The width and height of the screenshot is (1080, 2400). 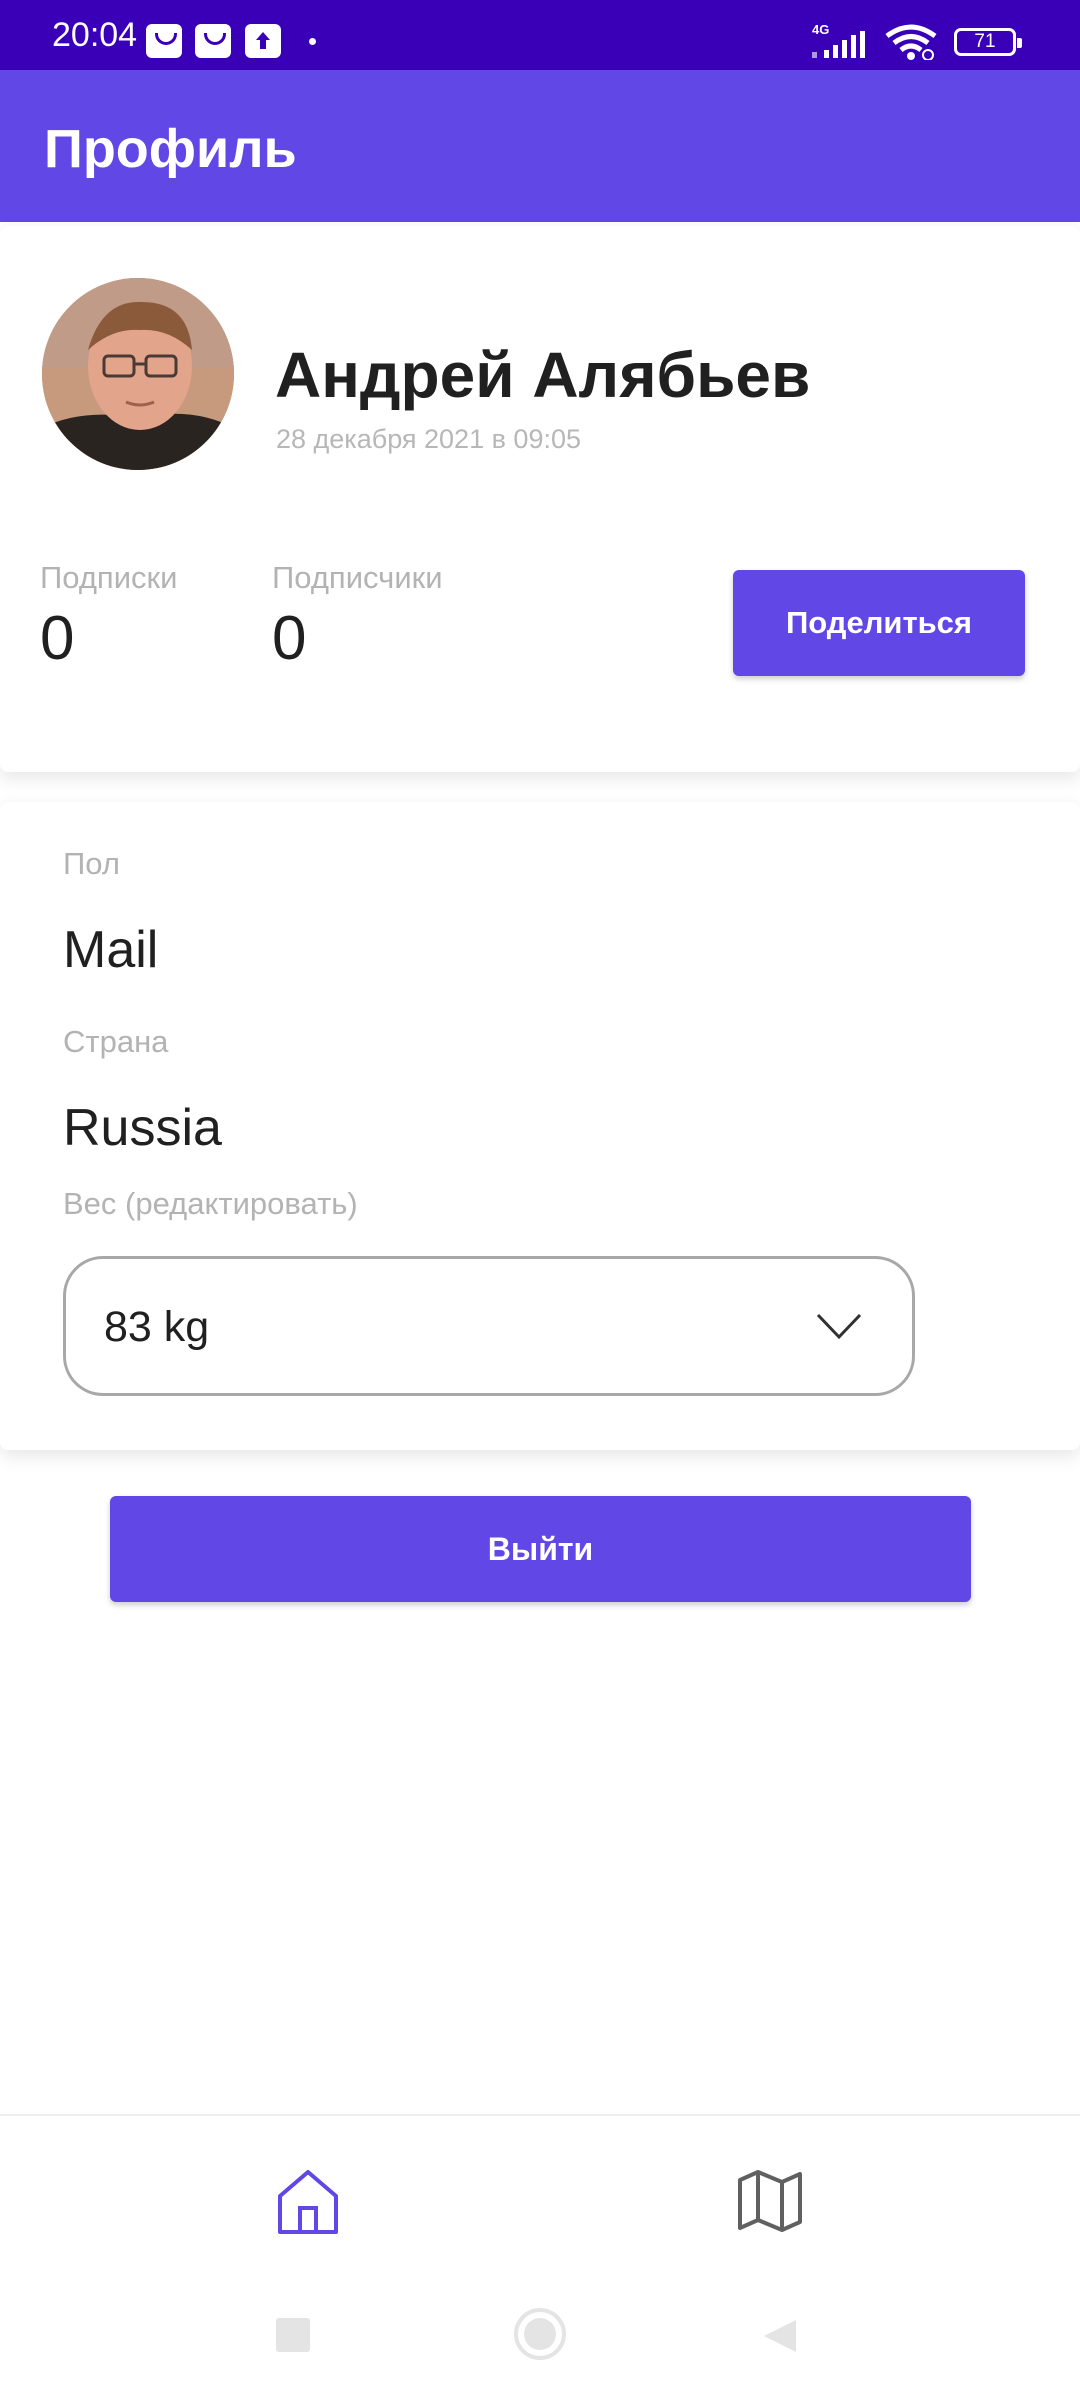 I want to click on wifi-icon, so click(x=911, y=42).